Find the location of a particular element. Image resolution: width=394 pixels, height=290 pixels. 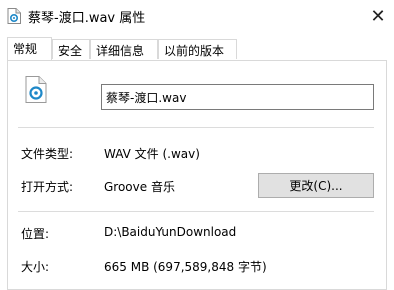

opens-with-value: Groove 音乐 is located at coordinates (139, 187).